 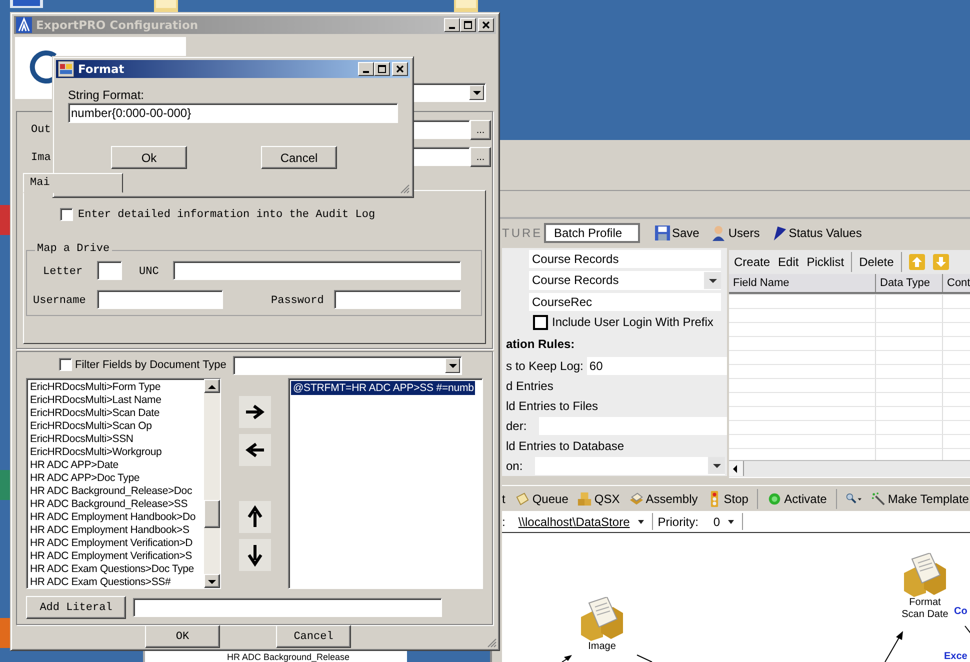 What do you see at coordinates (117, 439) in the screenshot?
I see `list-item: EricHRDocsMulti>SSN` at bounding box center [117, 439].